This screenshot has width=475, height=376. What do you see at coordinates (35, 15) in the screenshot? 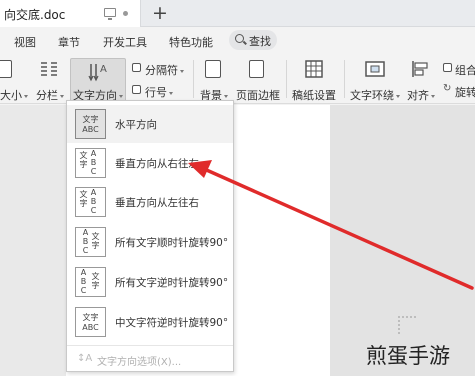
I see `document-tab-title: 向交底.doc` at bounding box center [35, 15].